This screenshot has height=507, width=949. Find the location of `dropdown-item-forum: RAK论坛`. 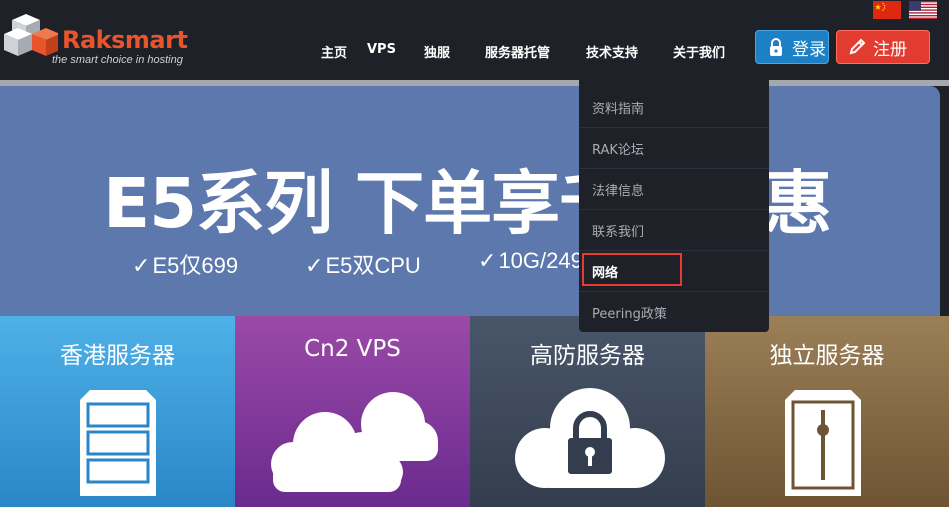

dropdown-item-forum: RAK论坛 is located at coordinates (674, 148).